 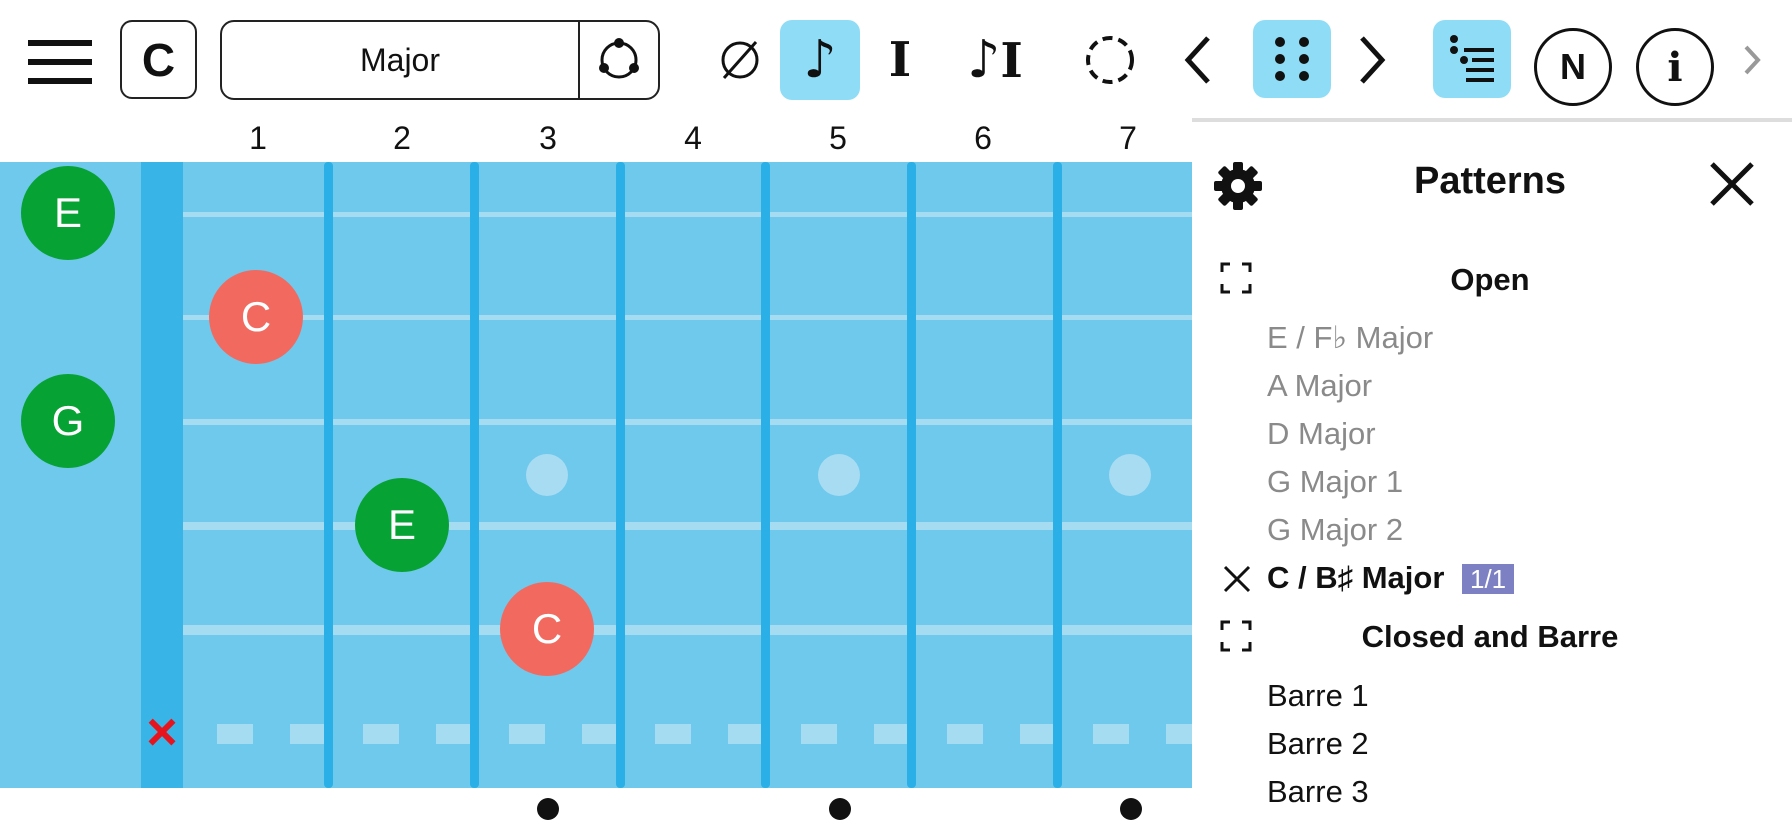 I want to click on list-icon, so click(x=1472, y=58).